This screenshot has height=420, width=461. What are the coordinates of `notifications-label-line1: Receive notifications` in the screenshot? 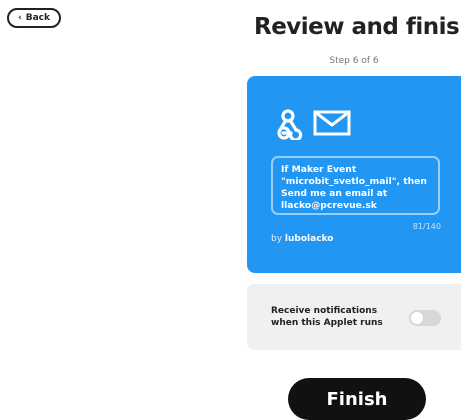 It's located at (324, 311).